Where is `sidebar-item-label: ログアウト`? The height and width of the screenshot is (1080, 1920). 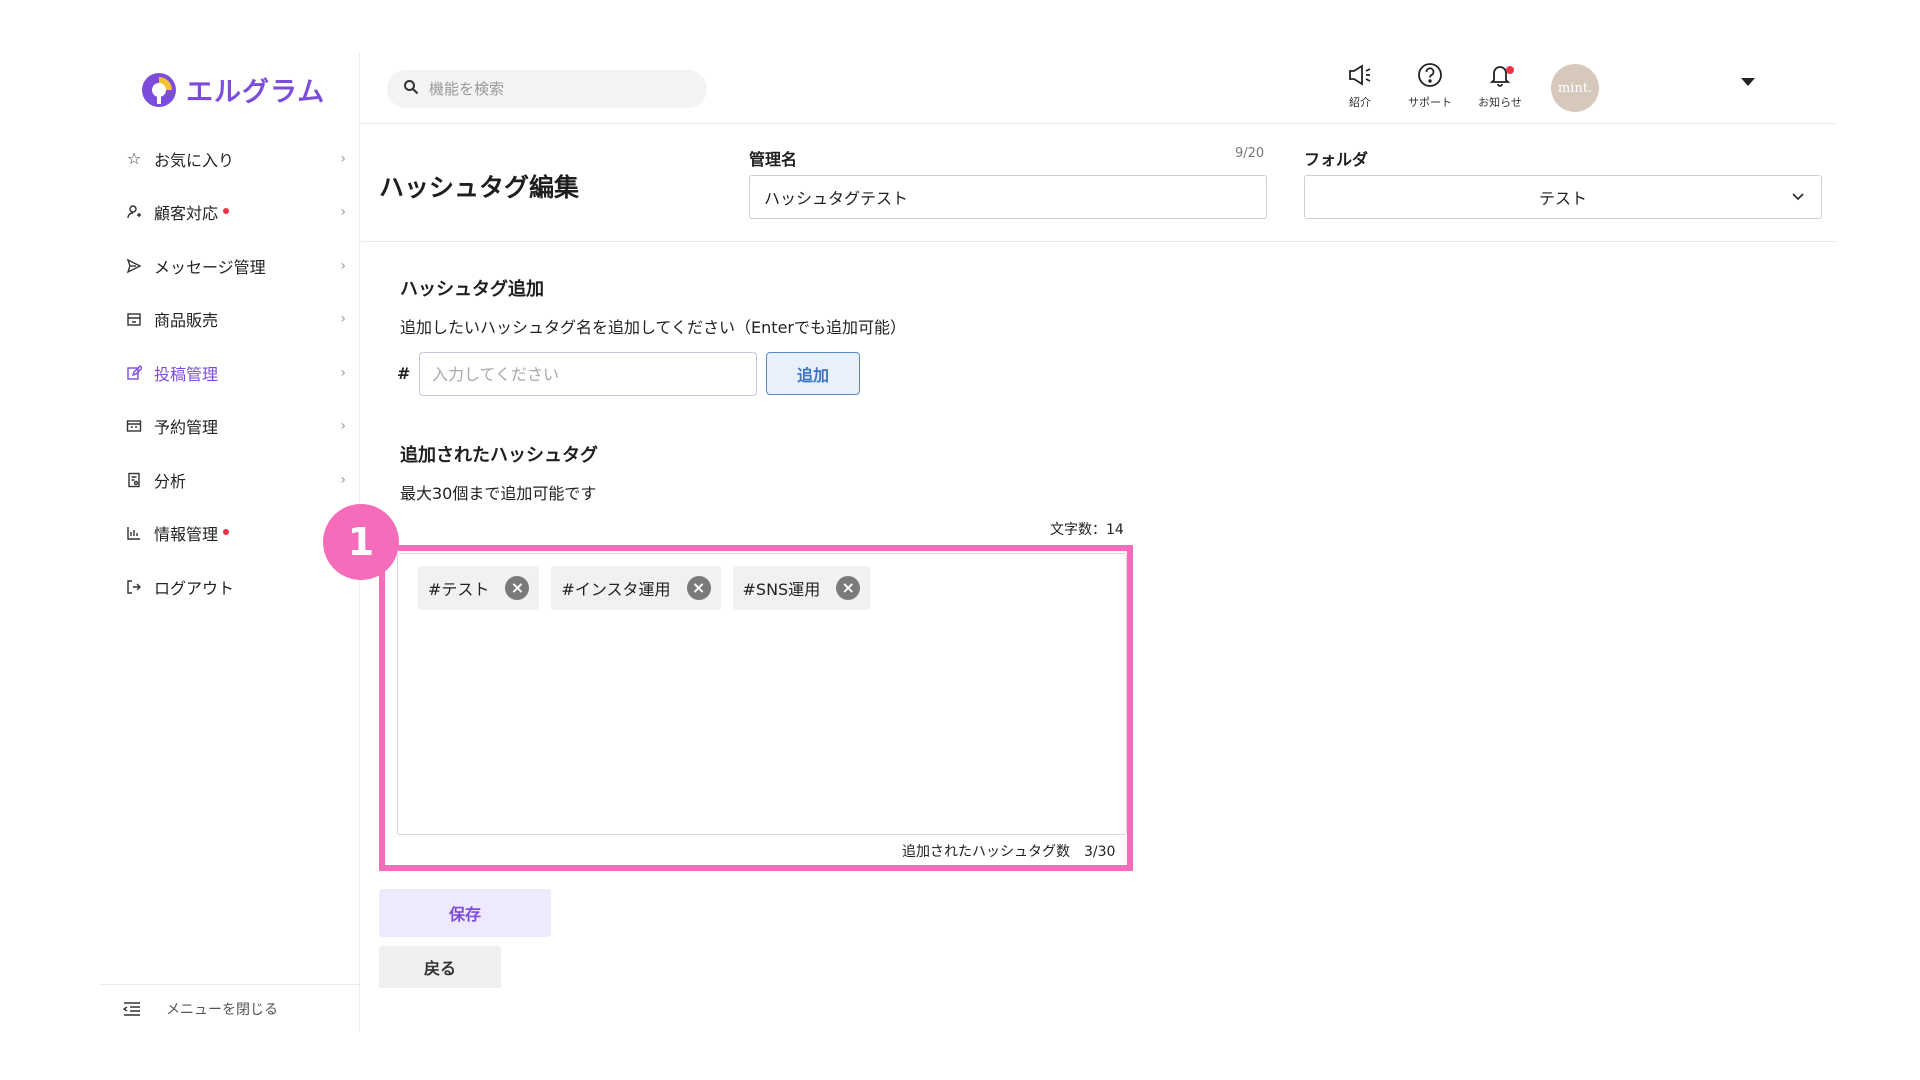 sidebar-item-label: ログアウト is located at coordinates (194, 588).